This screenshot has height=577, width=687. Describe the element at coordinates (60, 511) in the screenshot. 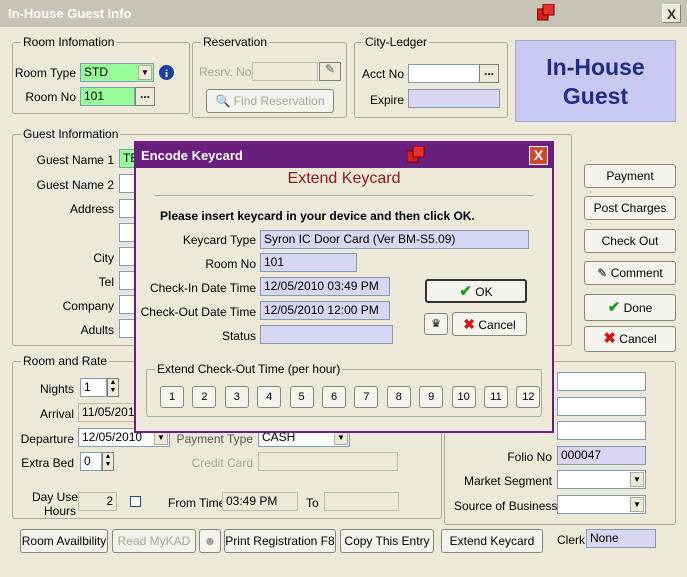

I see `day-use-hours-label: Hours` at that location.